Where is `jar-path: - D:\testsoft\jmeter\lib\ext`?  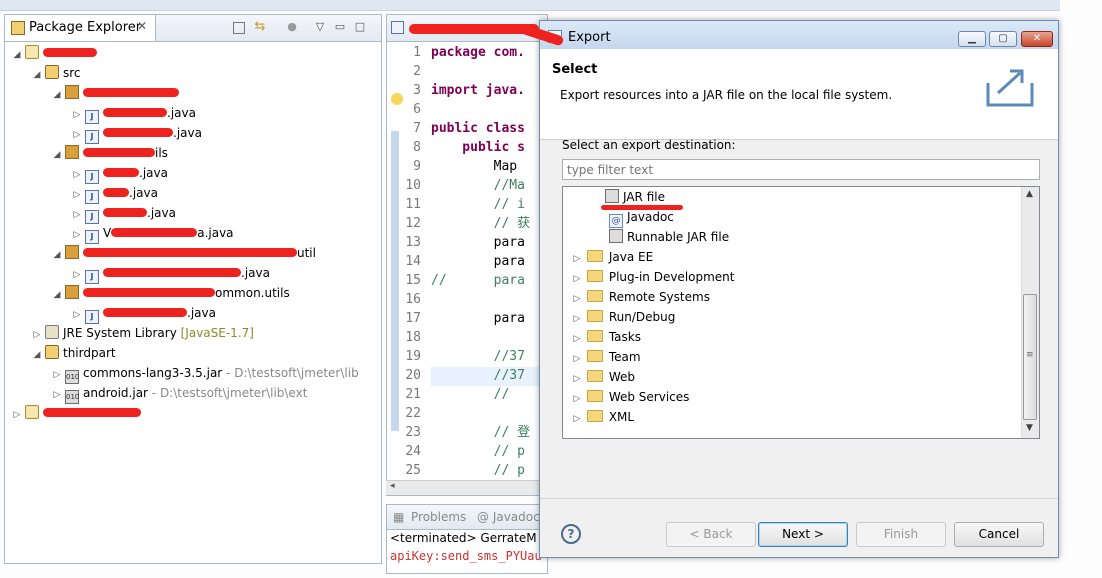
jar-path: - D:\testsoft\jmeter\lib\ext is located at coordinates (227, 393).